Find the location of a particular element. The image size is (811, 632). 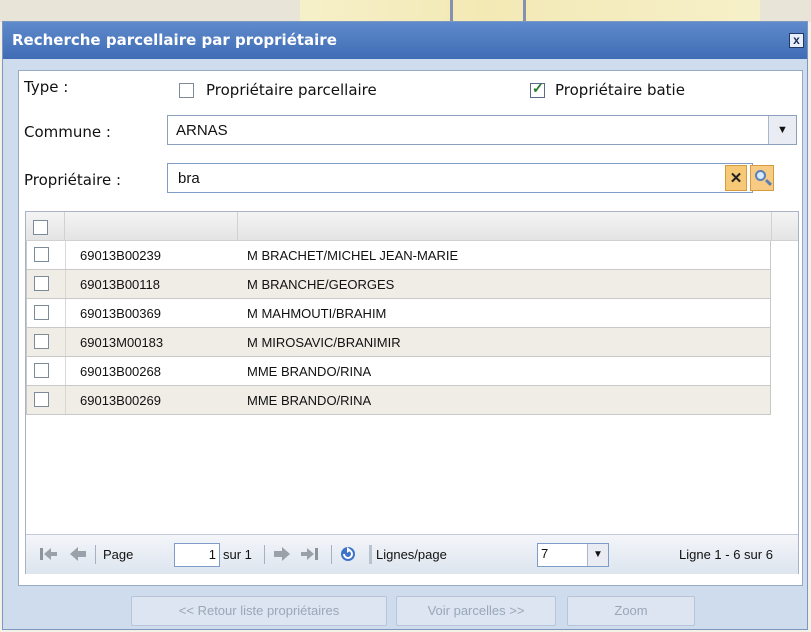

row-name: M MIROSAVIC/BRANIMIR is located at coordinates (324, 342).